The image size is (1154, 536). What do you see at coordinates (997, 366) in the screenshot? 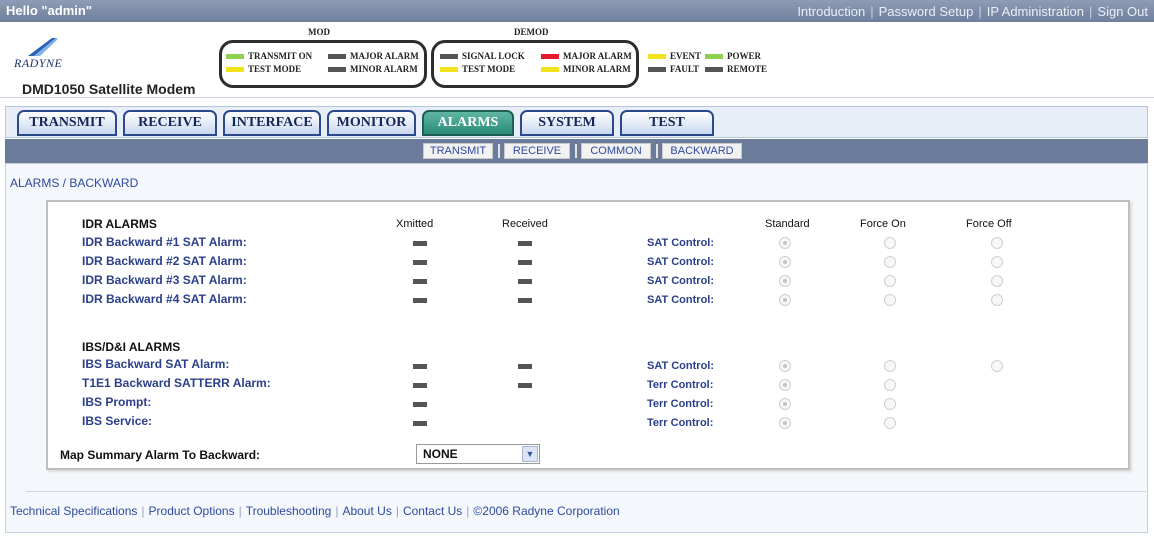
I see `ibs-sat-force-off-radio` at bounding box center [997, 366].